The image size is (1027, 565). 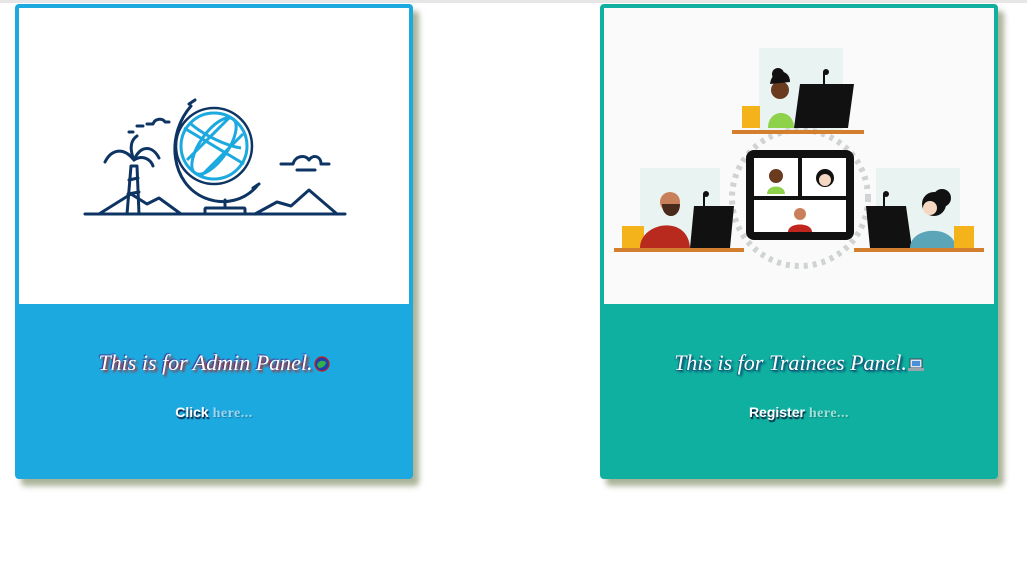 I want to click on trainee-action-word: Register, so click(x=776, y=412).